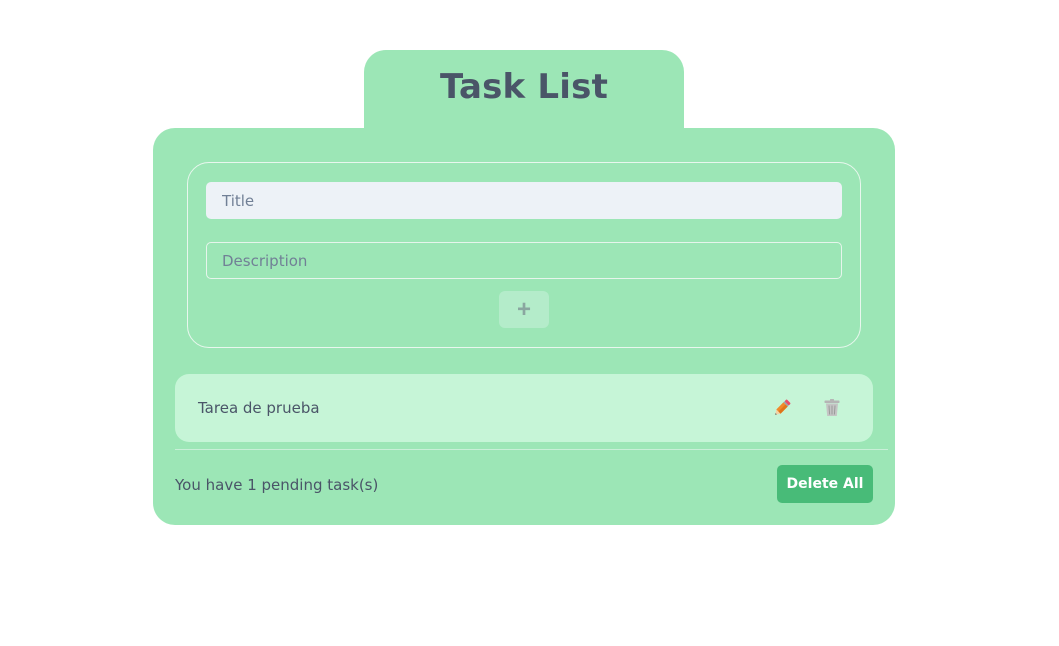  Describe the element at coordinates (524, 408) in the screenshot. I see `task-item: Tarea de prueba` at that location.